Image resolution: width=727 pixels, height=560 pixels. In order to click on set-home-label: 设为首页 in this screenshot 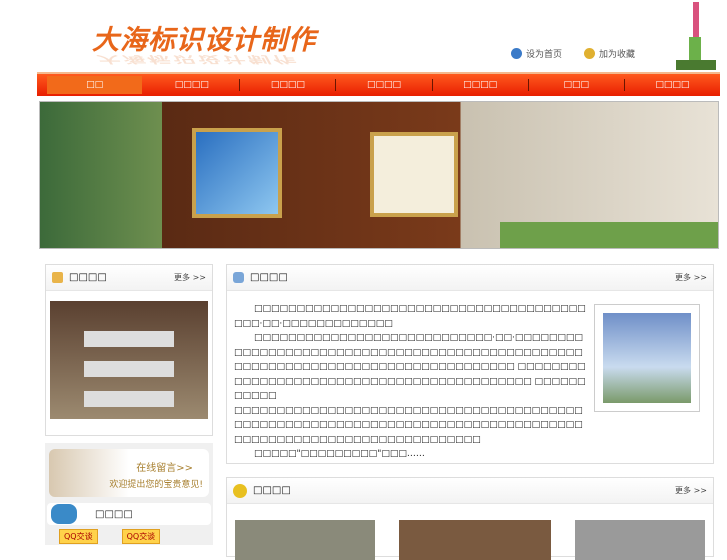, I will do `click(544, 55)`.